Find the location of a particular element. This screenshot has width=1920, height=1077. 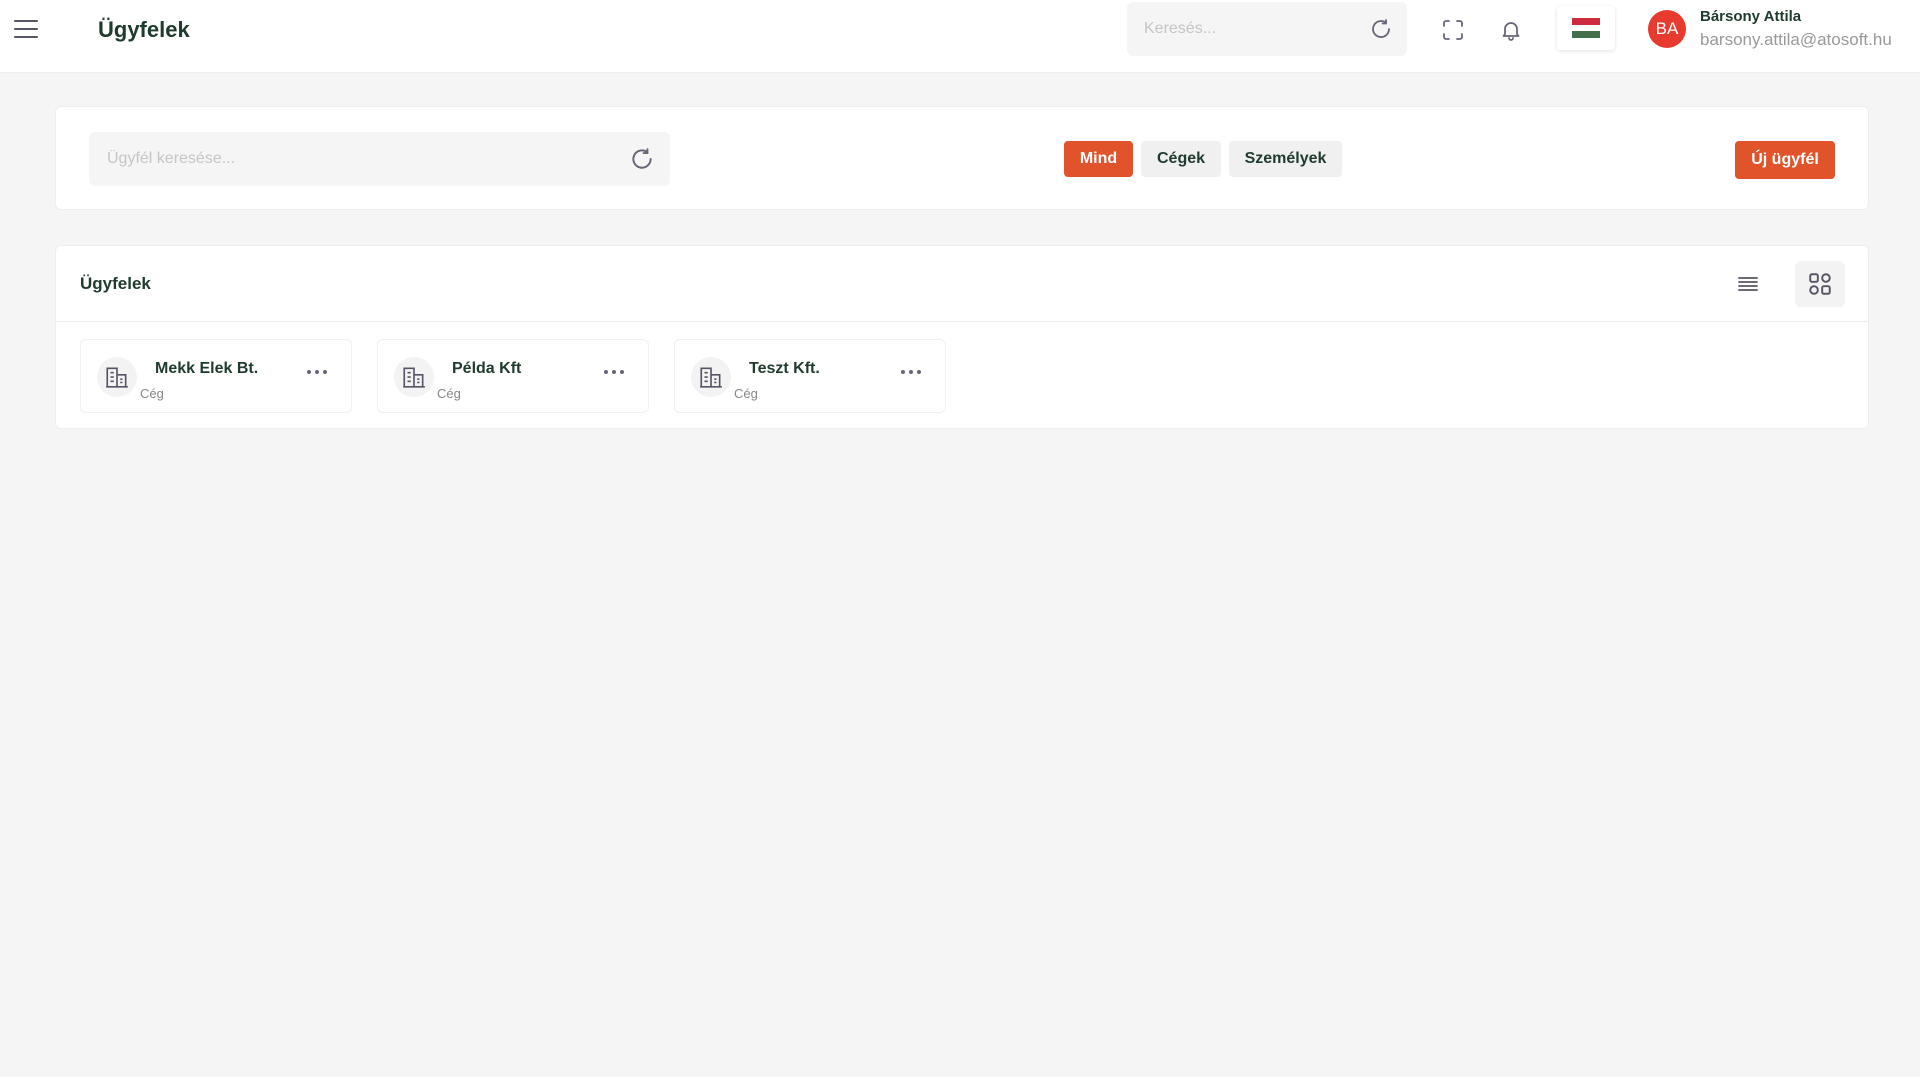

user-name: Bársony Attila is located at coordinates (1751, 16).